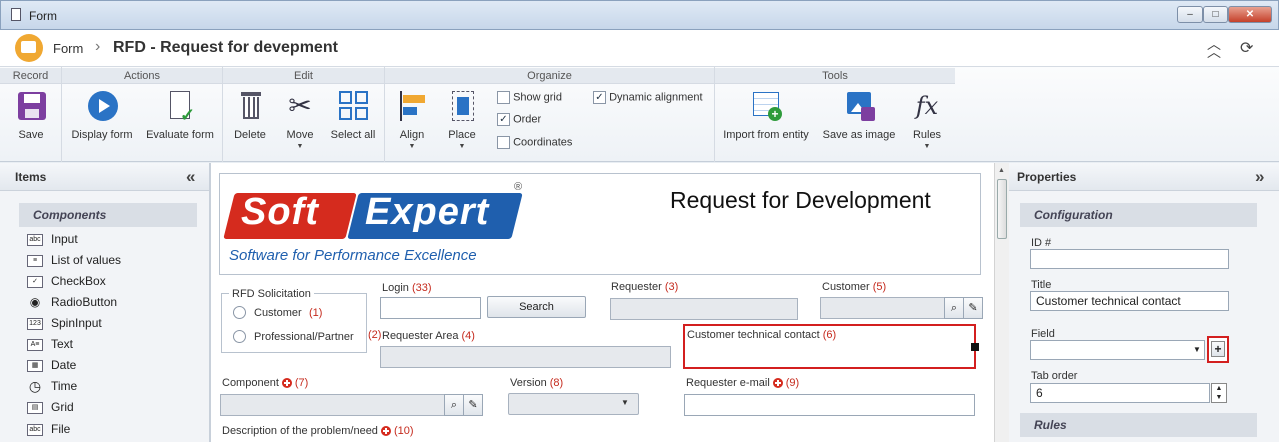 This screenshot has height=442, width=1279. What do you see at coordinates (1129, 259) in the screenshot?
I see `id-input` at bounding box center [1129, 259].